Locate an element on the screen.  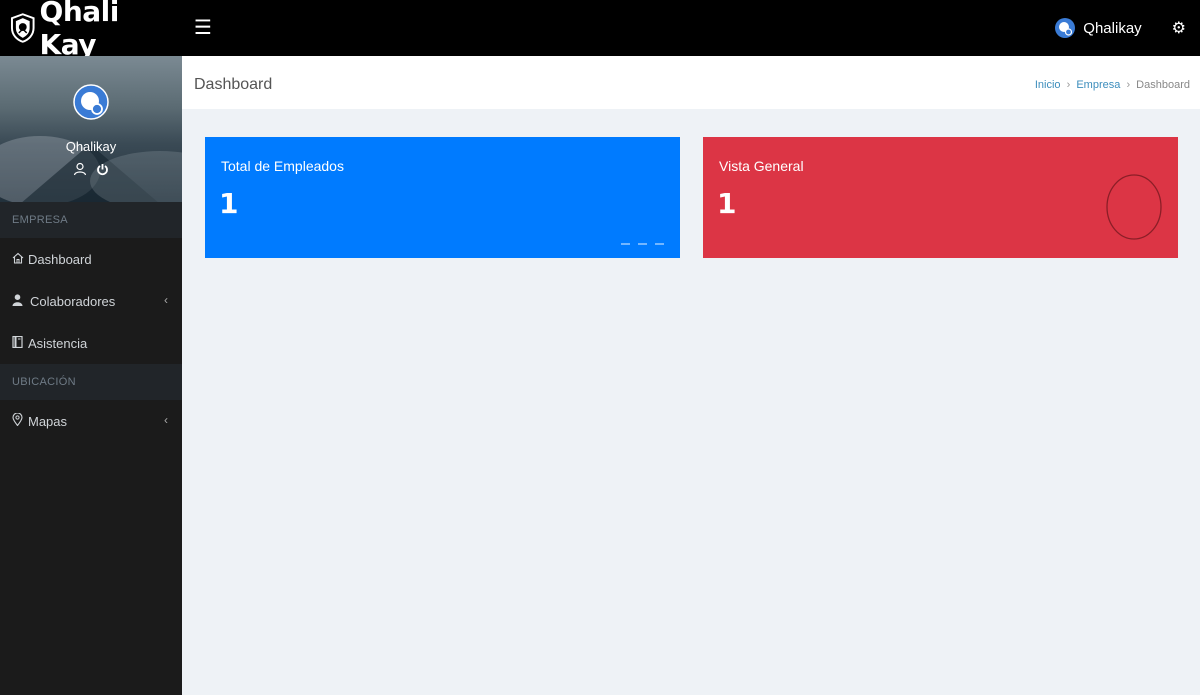
sidebar-item-asistencia: Asistencia is located at coordinates (91, 343).